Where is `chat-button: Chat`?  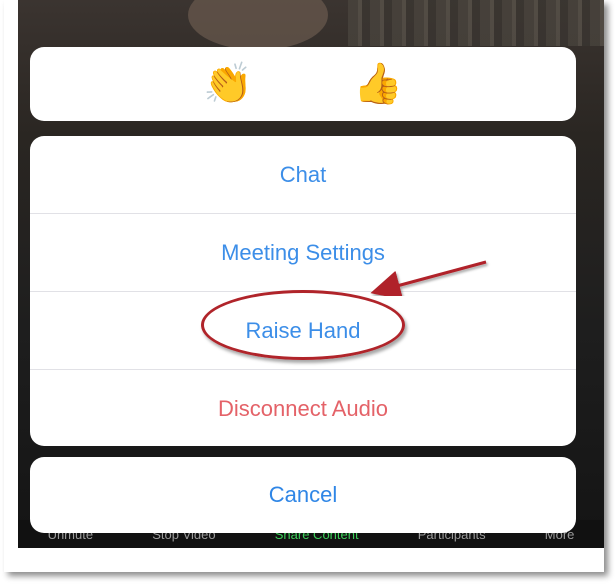
chat-button: Chat is located at coordinates (303, 175).